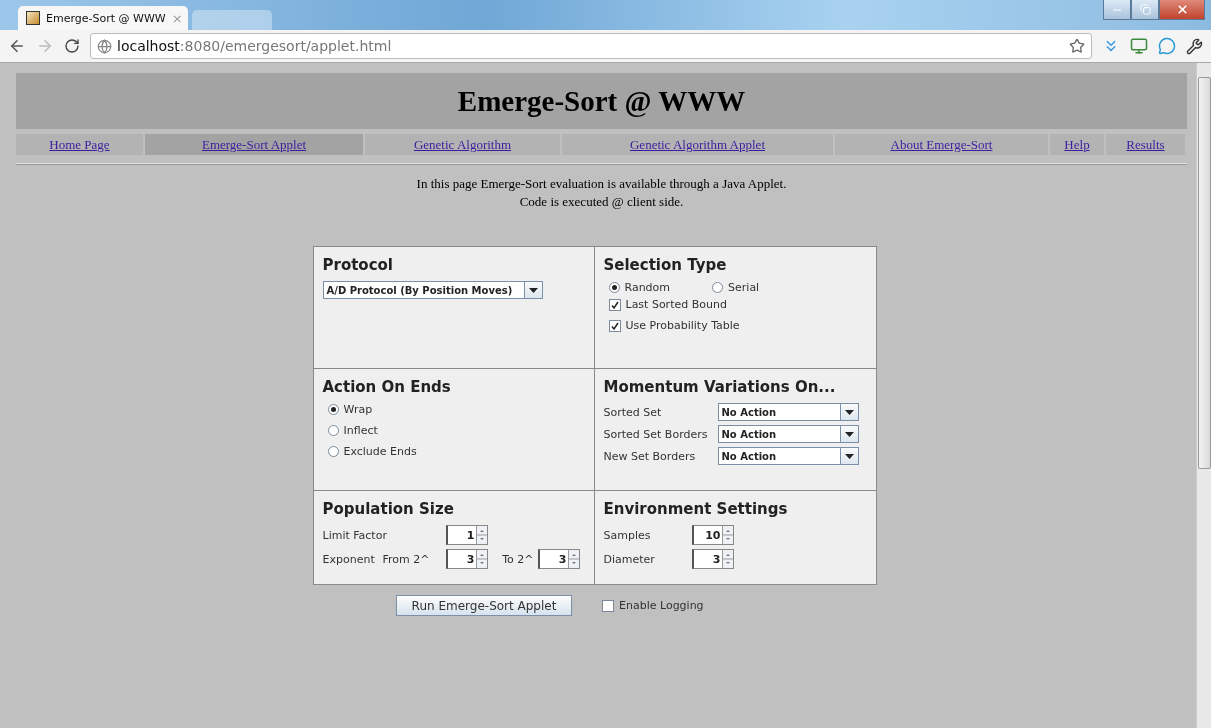  What do you see at coordinates (601, 101) in the screenshot?
I see `page-title: Emerge-Sort @ WWW` at bounding box center [601, 101].